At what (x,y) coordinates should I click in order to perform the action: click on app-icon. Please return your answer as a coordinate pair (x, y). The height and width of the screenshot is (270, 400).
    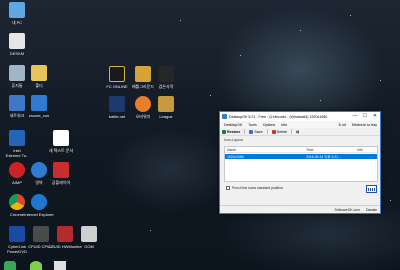
    Looking at the image, I should click on (39, 103).